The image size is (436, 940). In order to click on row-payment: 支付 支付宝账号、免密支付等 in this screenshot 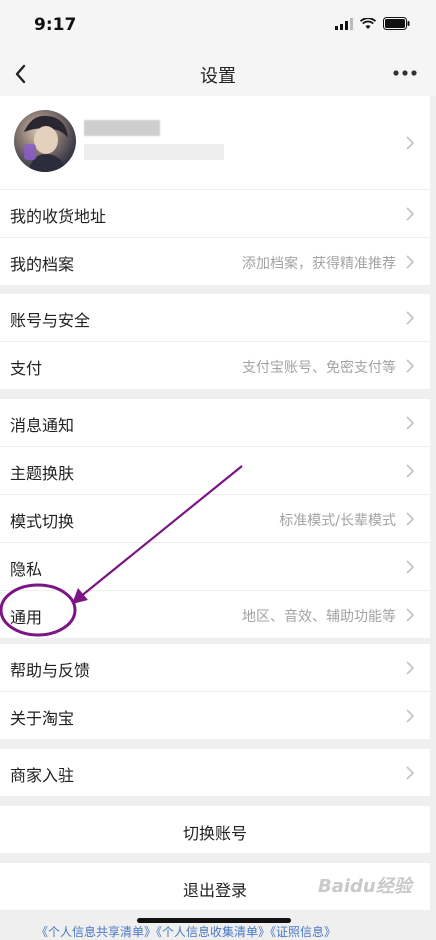, I will do `click(215, 365)`.